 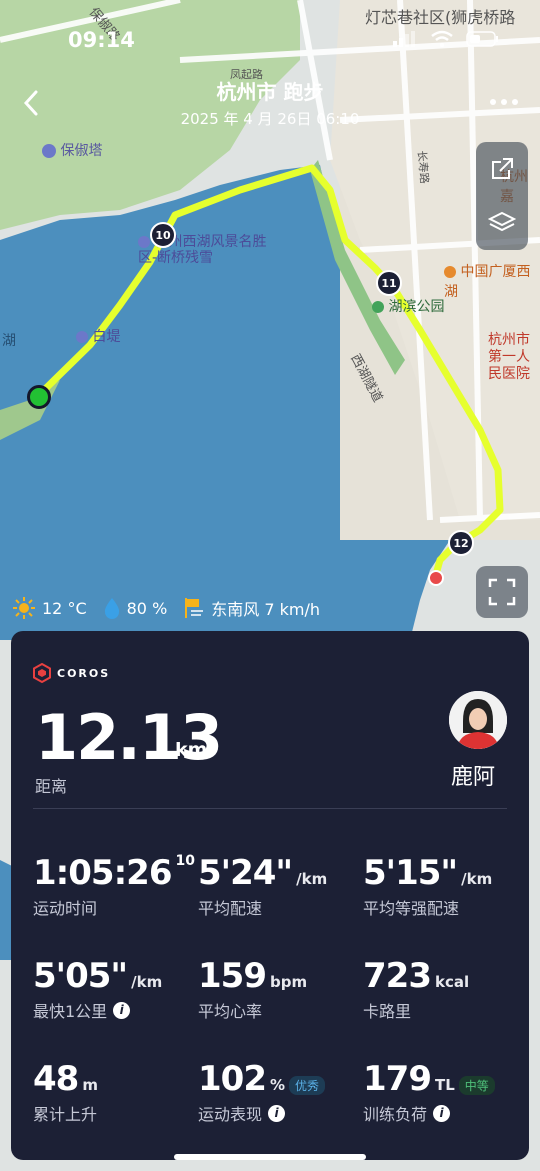 I want to click on layers-button, so click(x=502, y=223).